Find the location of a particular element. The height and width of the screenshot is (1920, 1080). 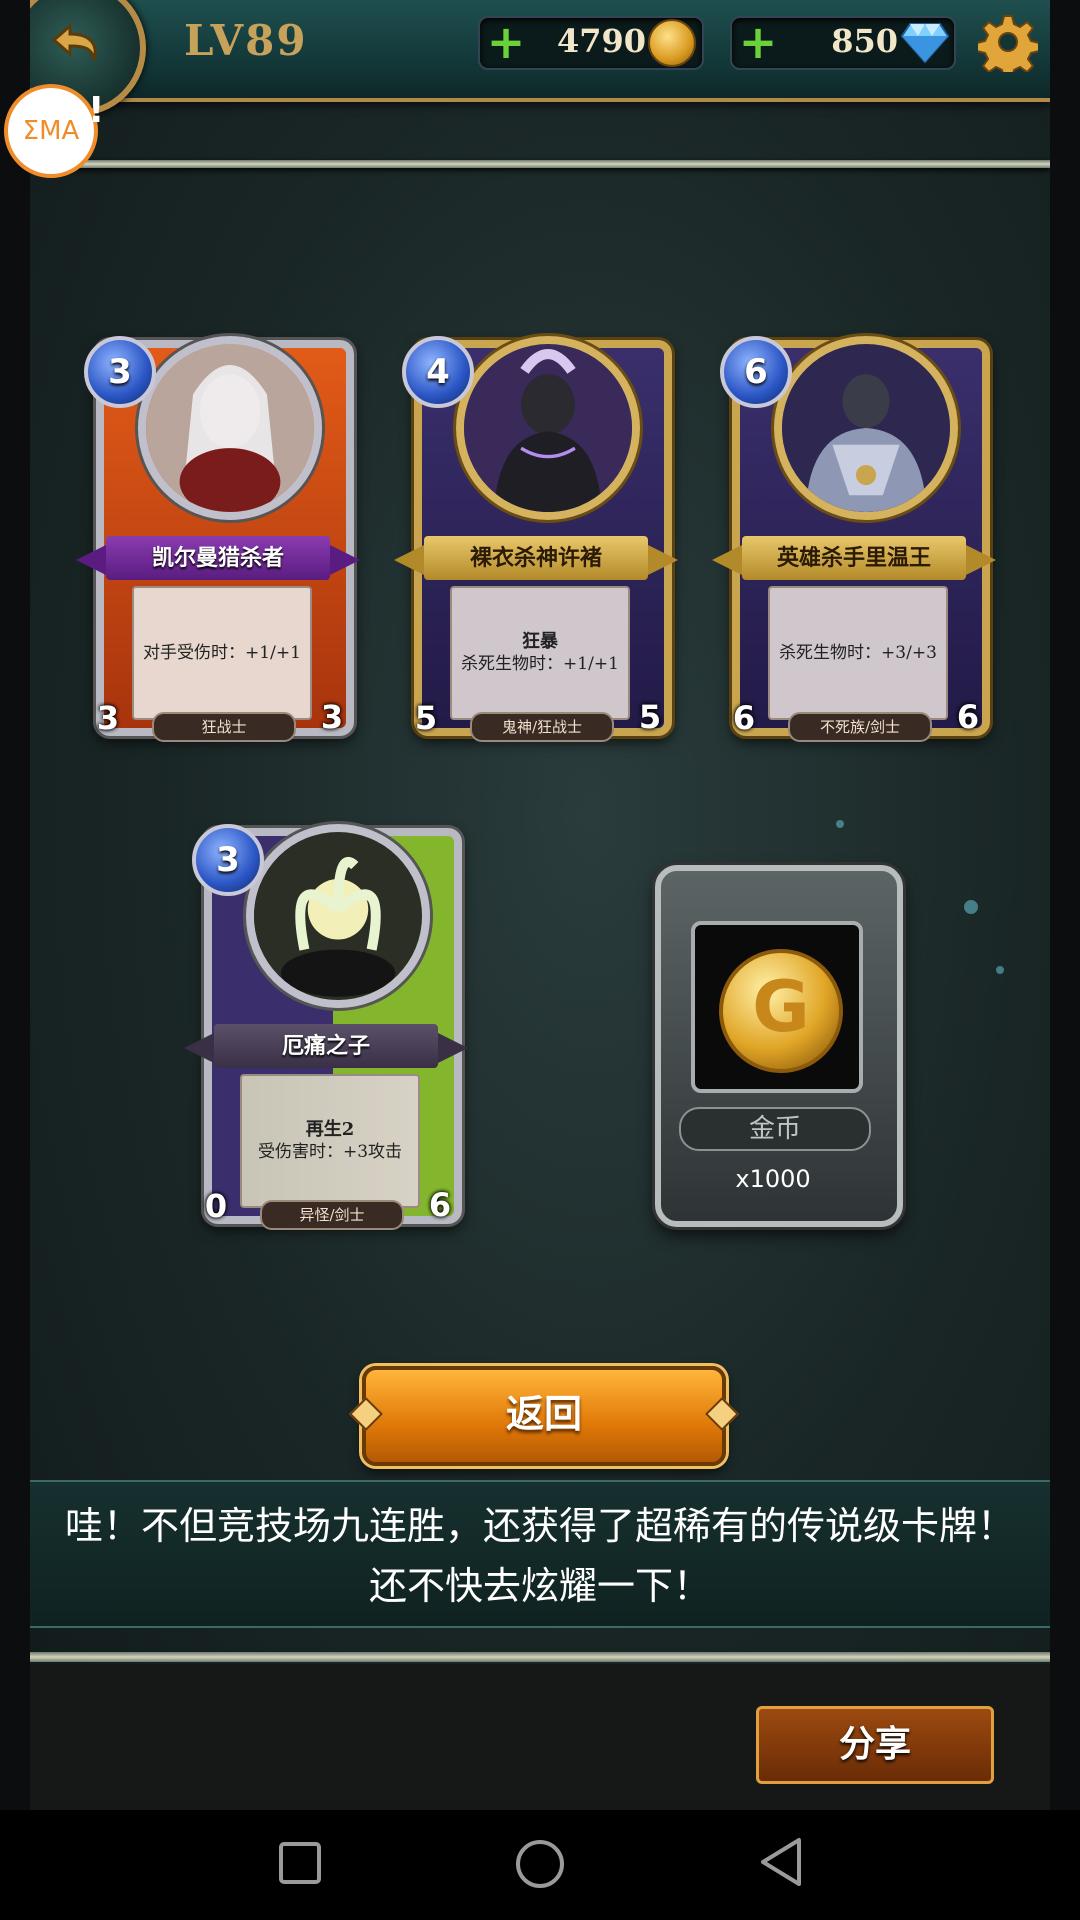

message-line-2: 还不快去炫耀一下！ is located at coordinates (539, 1586).